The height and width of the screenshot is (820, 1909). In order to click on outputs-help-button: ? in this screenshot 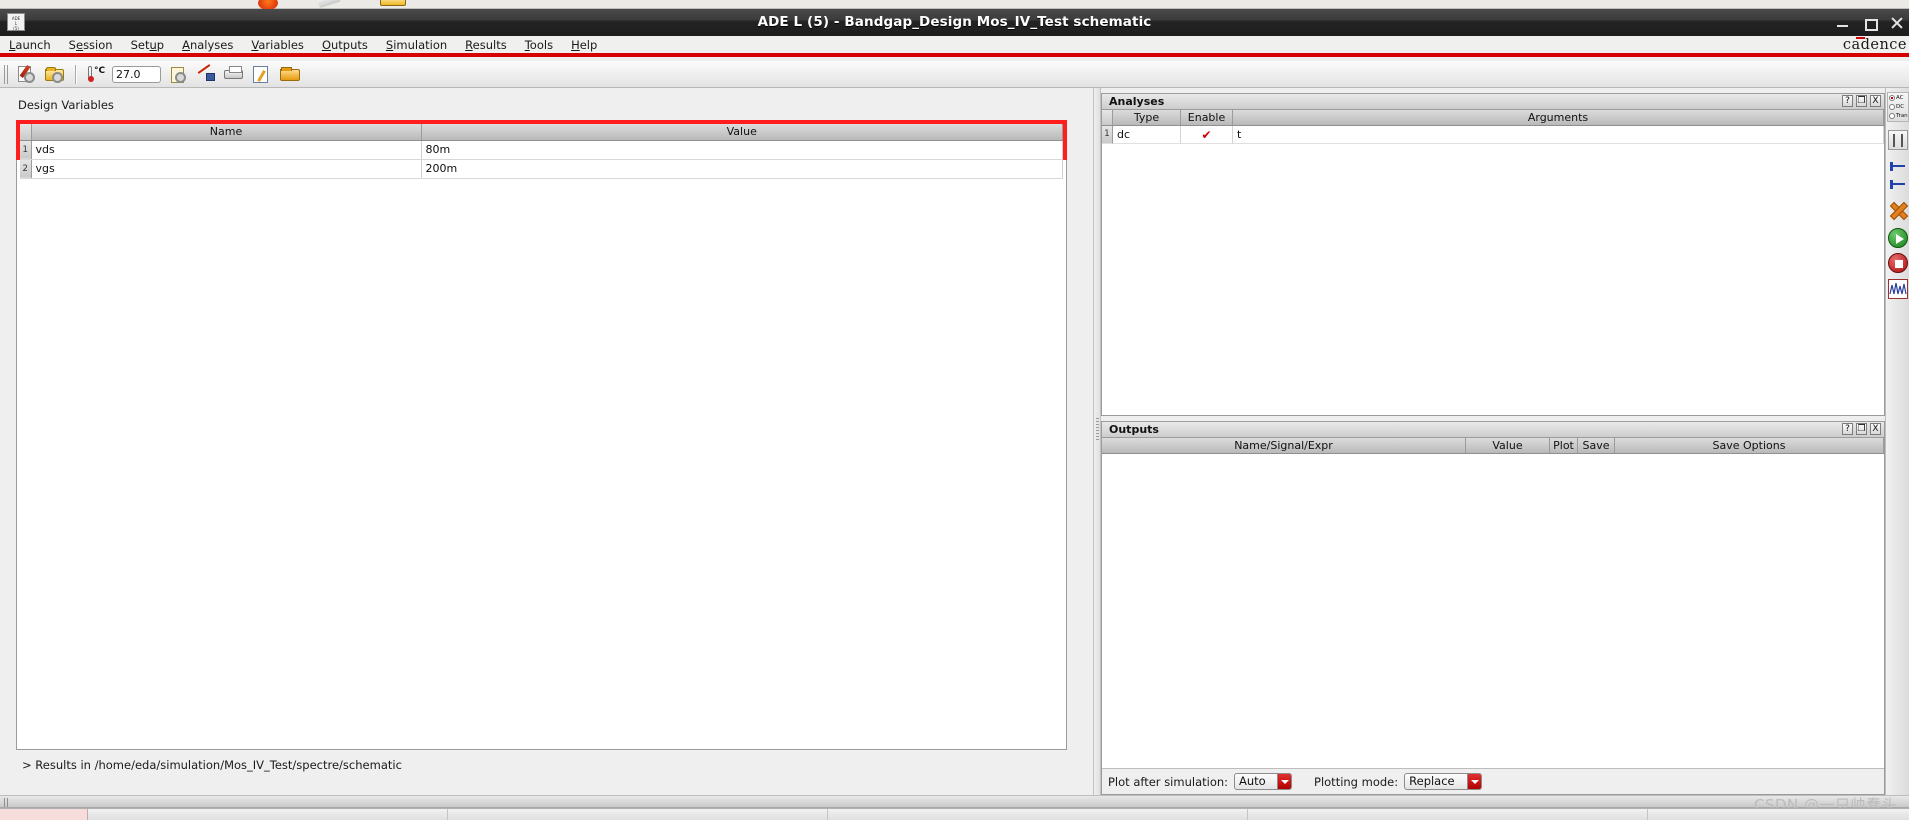, I will do `click(1847, 429)`.